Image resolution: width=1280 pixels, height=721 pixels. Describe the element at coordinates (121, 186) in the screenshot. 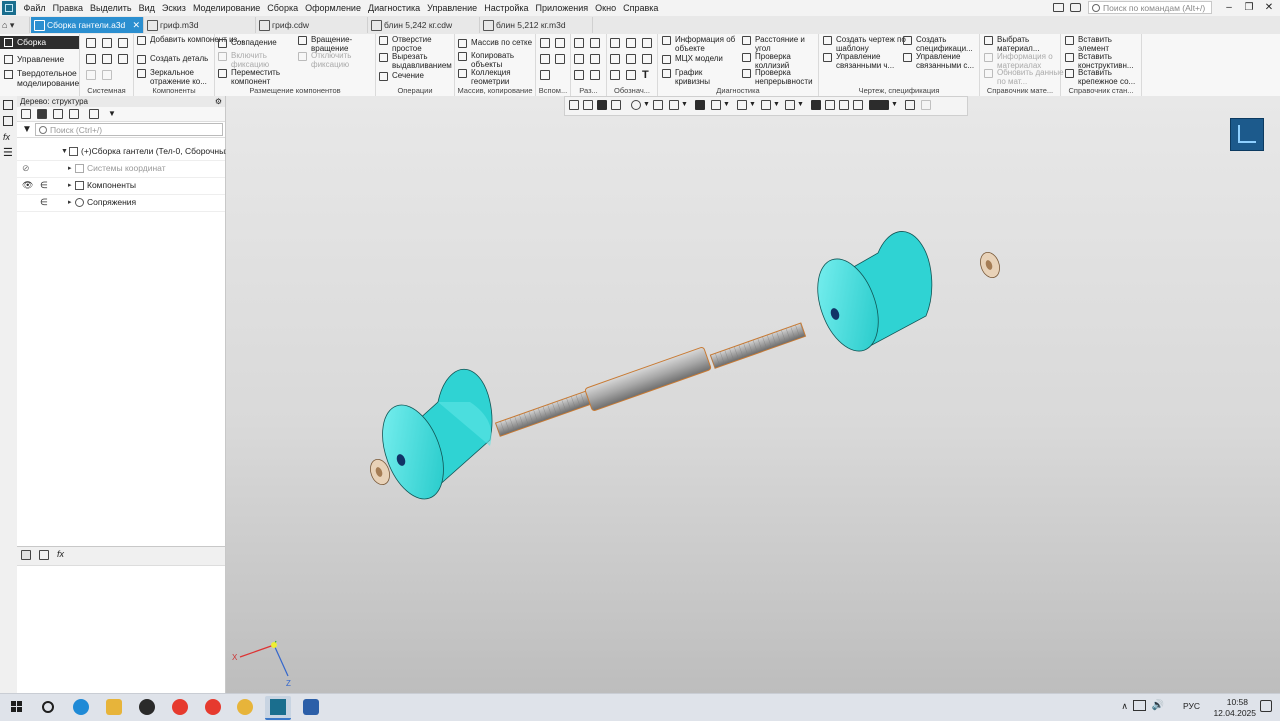

I see `tree-row-components: 👁 ∈ ▸ Компоненты` at that location.